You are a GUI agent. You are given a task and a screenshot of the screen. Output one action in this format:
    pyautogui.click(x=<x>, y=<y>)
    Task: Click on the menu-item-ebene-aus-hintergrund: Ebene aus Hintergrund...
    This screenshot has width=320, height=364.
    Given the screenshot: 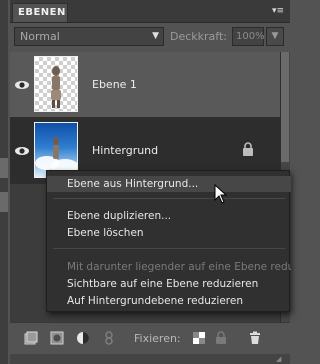 What is the action you would take?
    pyautogui.click(x=169, y=184)
    